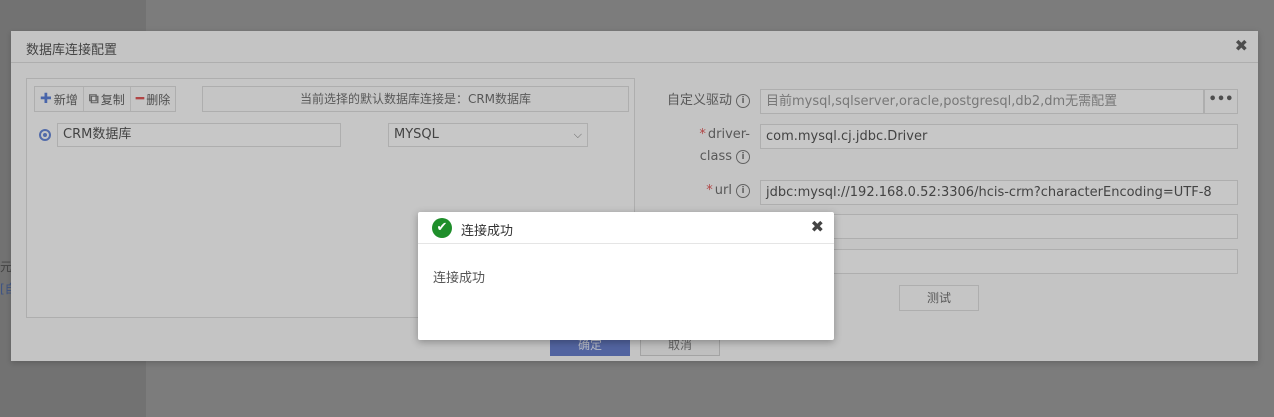 The width and height of the screenshot is (1274, 417). Describe the element at coordinates (626, 276) in the screenshot. I see `success-message-dialog: ✔ 连接成功 ✖ 连接成功` at that location.